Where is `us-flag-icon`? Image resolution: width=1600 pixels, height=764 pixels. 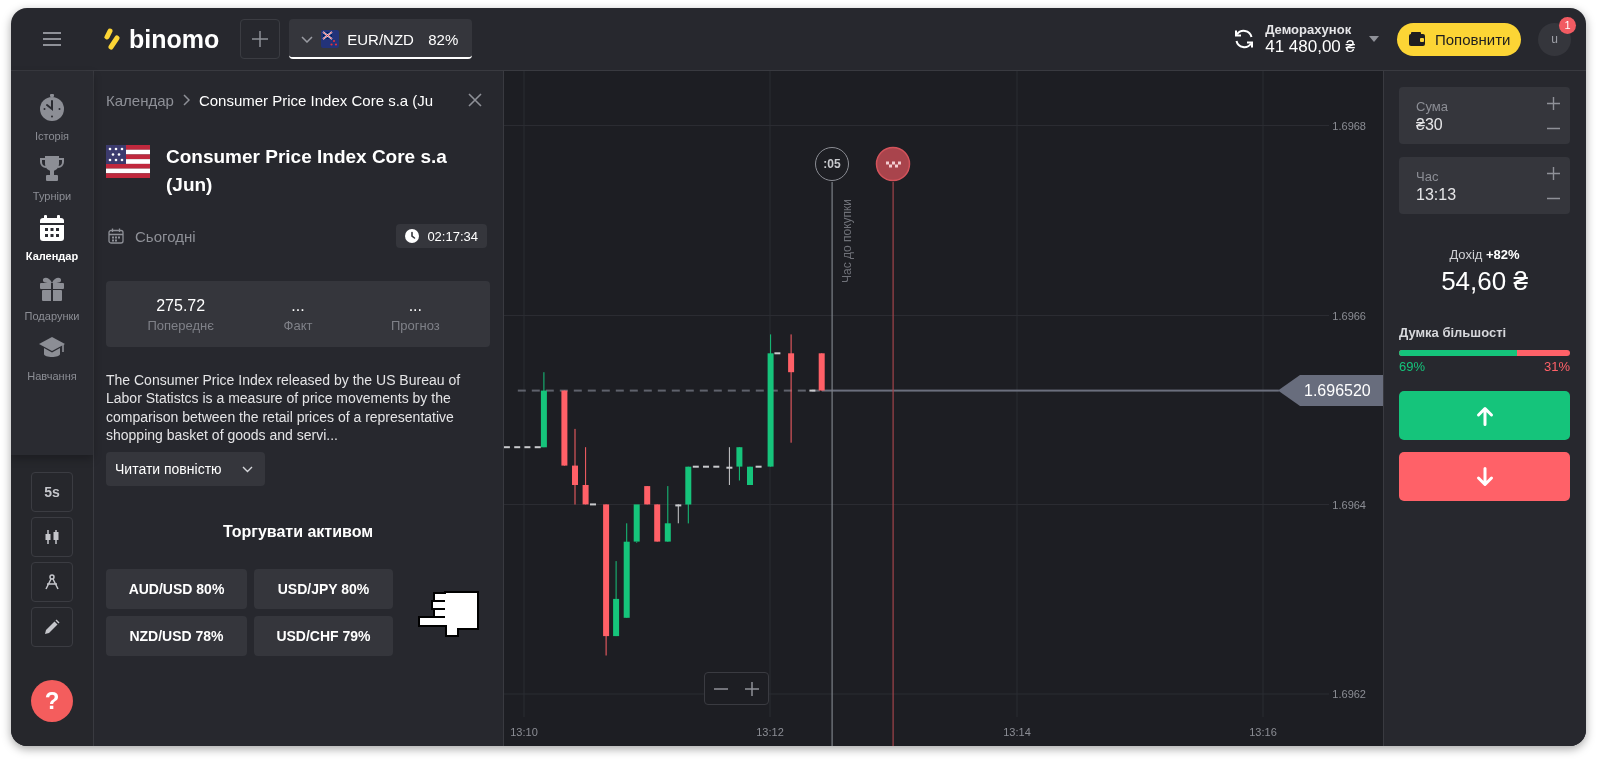
us-flag-icon is located at coordinates (128, 161).